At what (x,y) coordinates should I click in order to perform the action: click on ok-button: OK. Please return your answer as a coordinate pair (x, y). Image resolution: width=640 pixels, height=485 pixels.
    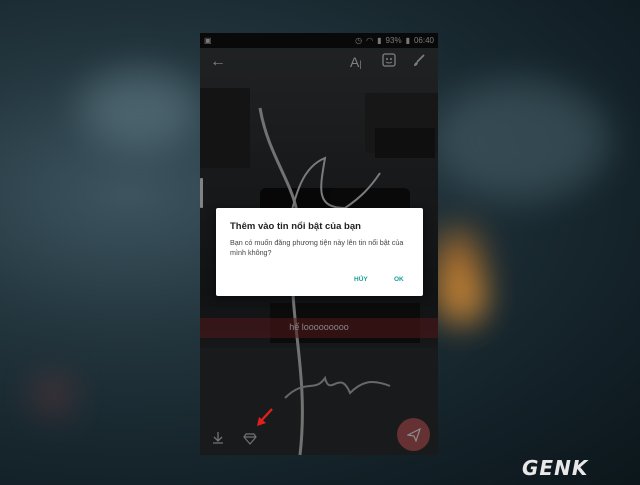
    Looking at the image, I should click on (399, 279).